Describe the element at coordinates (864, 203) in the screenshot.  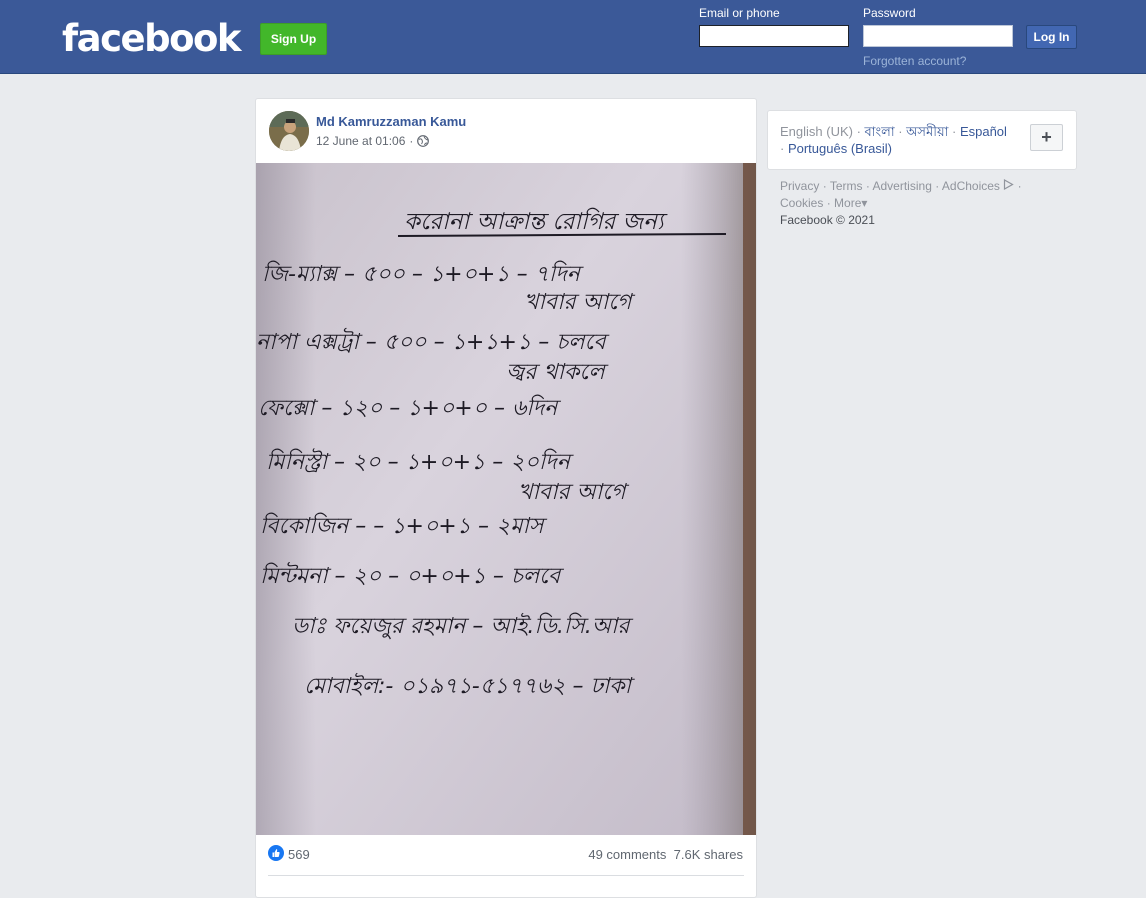
I see `caret-down-icon: ▾` at that location.